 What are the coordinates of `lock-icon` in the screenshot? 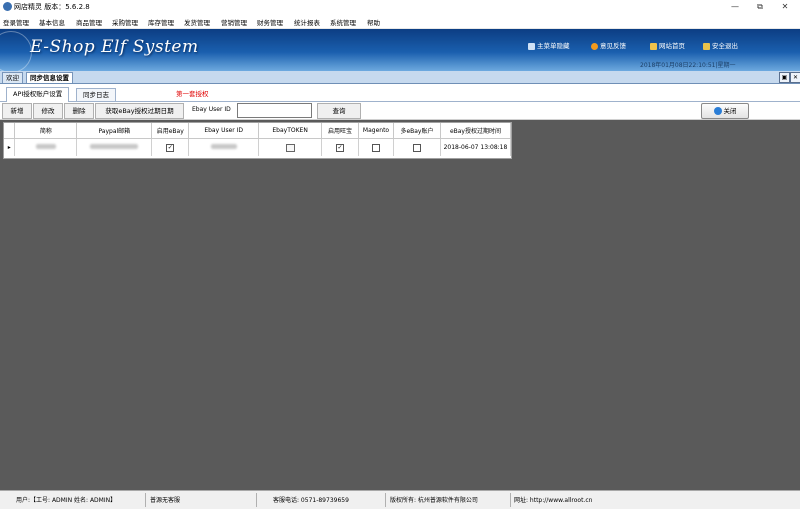 It's located at (706, 46).